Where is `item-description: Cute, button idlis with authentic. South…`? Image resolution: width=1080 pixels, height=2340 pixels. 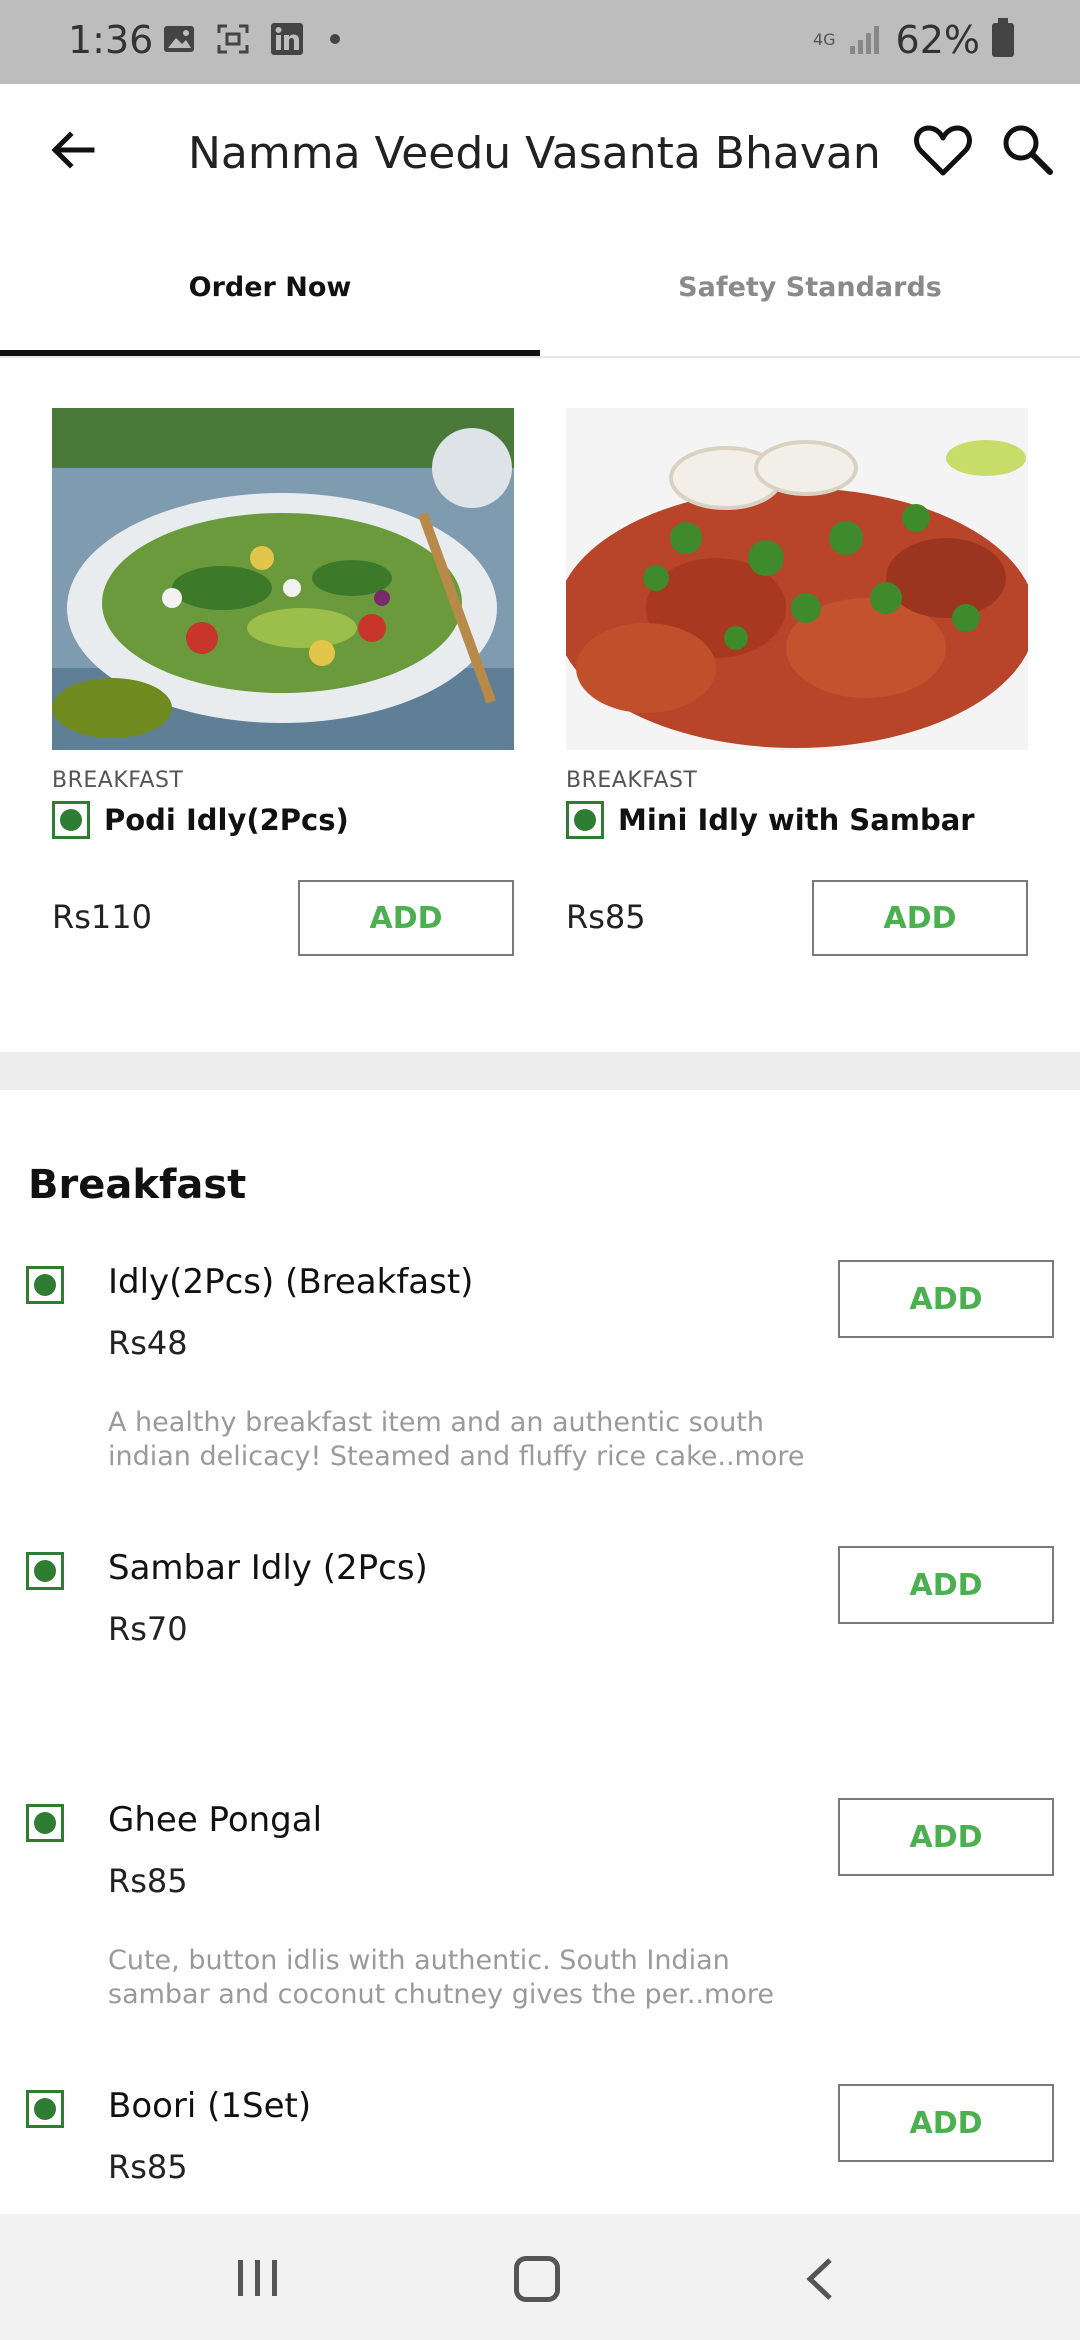 item-description: Cute, button idlis with authentic. South… is located at coordinates (473, 1978).